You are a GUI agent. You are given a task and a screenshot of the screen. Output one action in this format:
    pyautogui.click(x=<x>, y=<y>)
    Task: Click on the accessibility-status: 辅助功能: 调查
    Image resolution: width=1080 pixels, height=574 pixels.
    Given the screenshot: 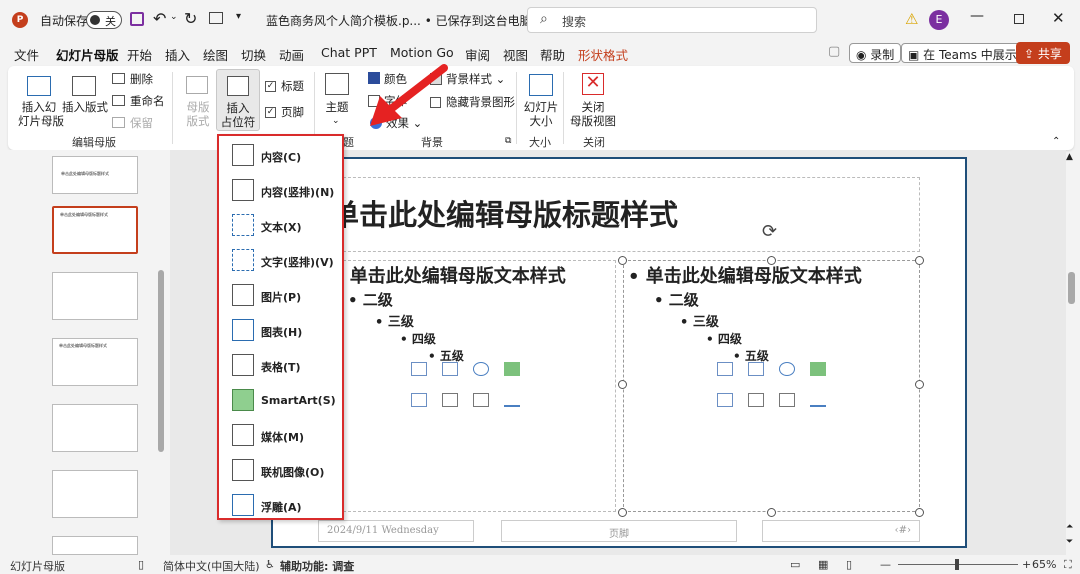 What is the action you would take?
    pyautogui.click(x=317, y=566)
    